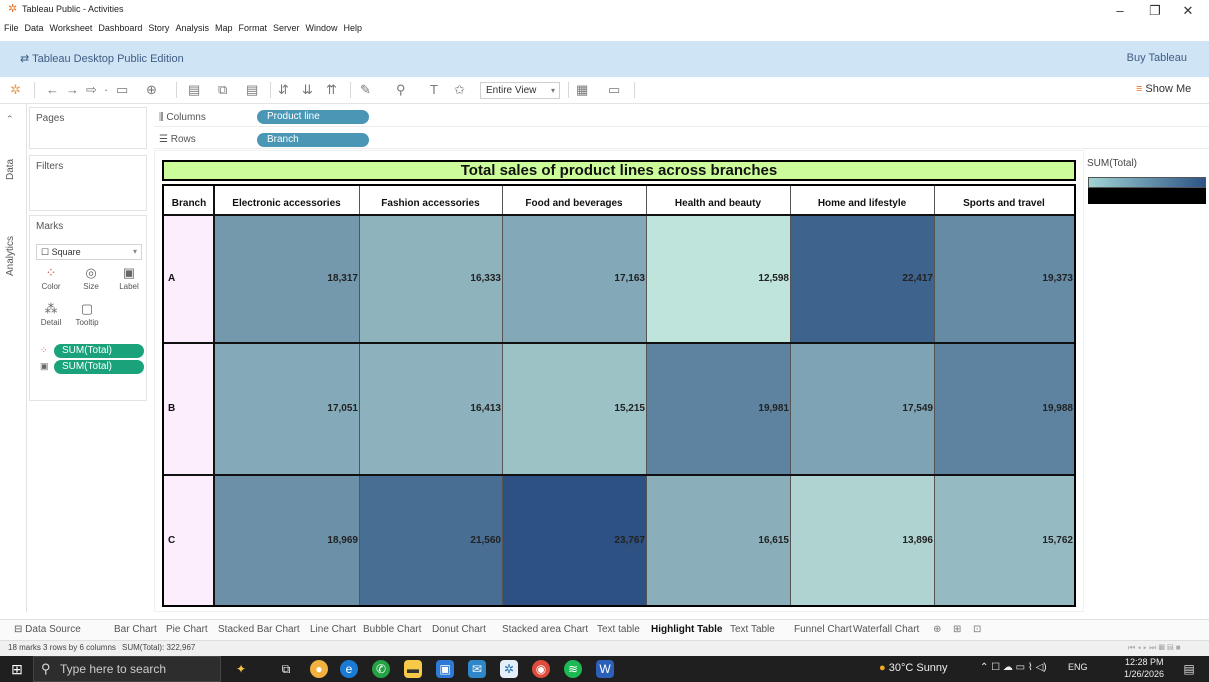 Image resolution: width=1209 pixels, height=682 pixels. Describe the element at coordinates (252, 90) in the screenshot. I see `clear-sheet-icon: ▤` at that location.